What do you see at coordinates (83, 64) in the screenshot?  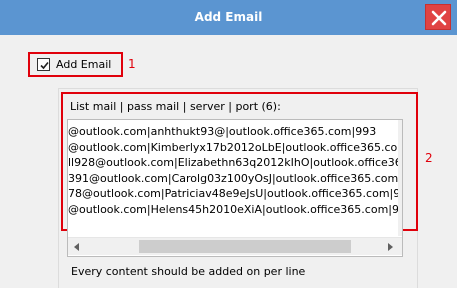 I see `add-email-checkbox-label: Add Email` at bounding box center [83, 64].